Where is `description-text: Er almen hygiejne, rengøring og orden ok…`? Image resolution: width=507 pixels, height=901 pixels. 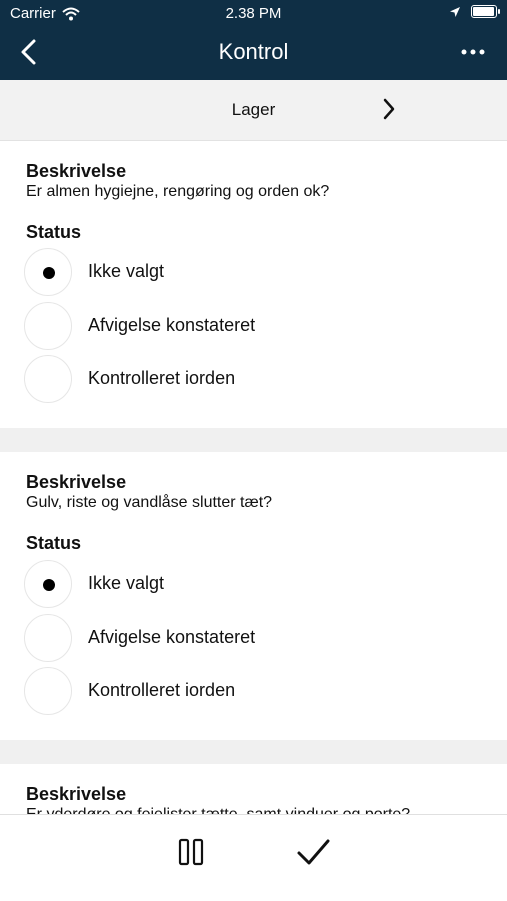
description-text: Er almen hygiejne, rengøring og orden ok… is located at coordinates (178, 191).